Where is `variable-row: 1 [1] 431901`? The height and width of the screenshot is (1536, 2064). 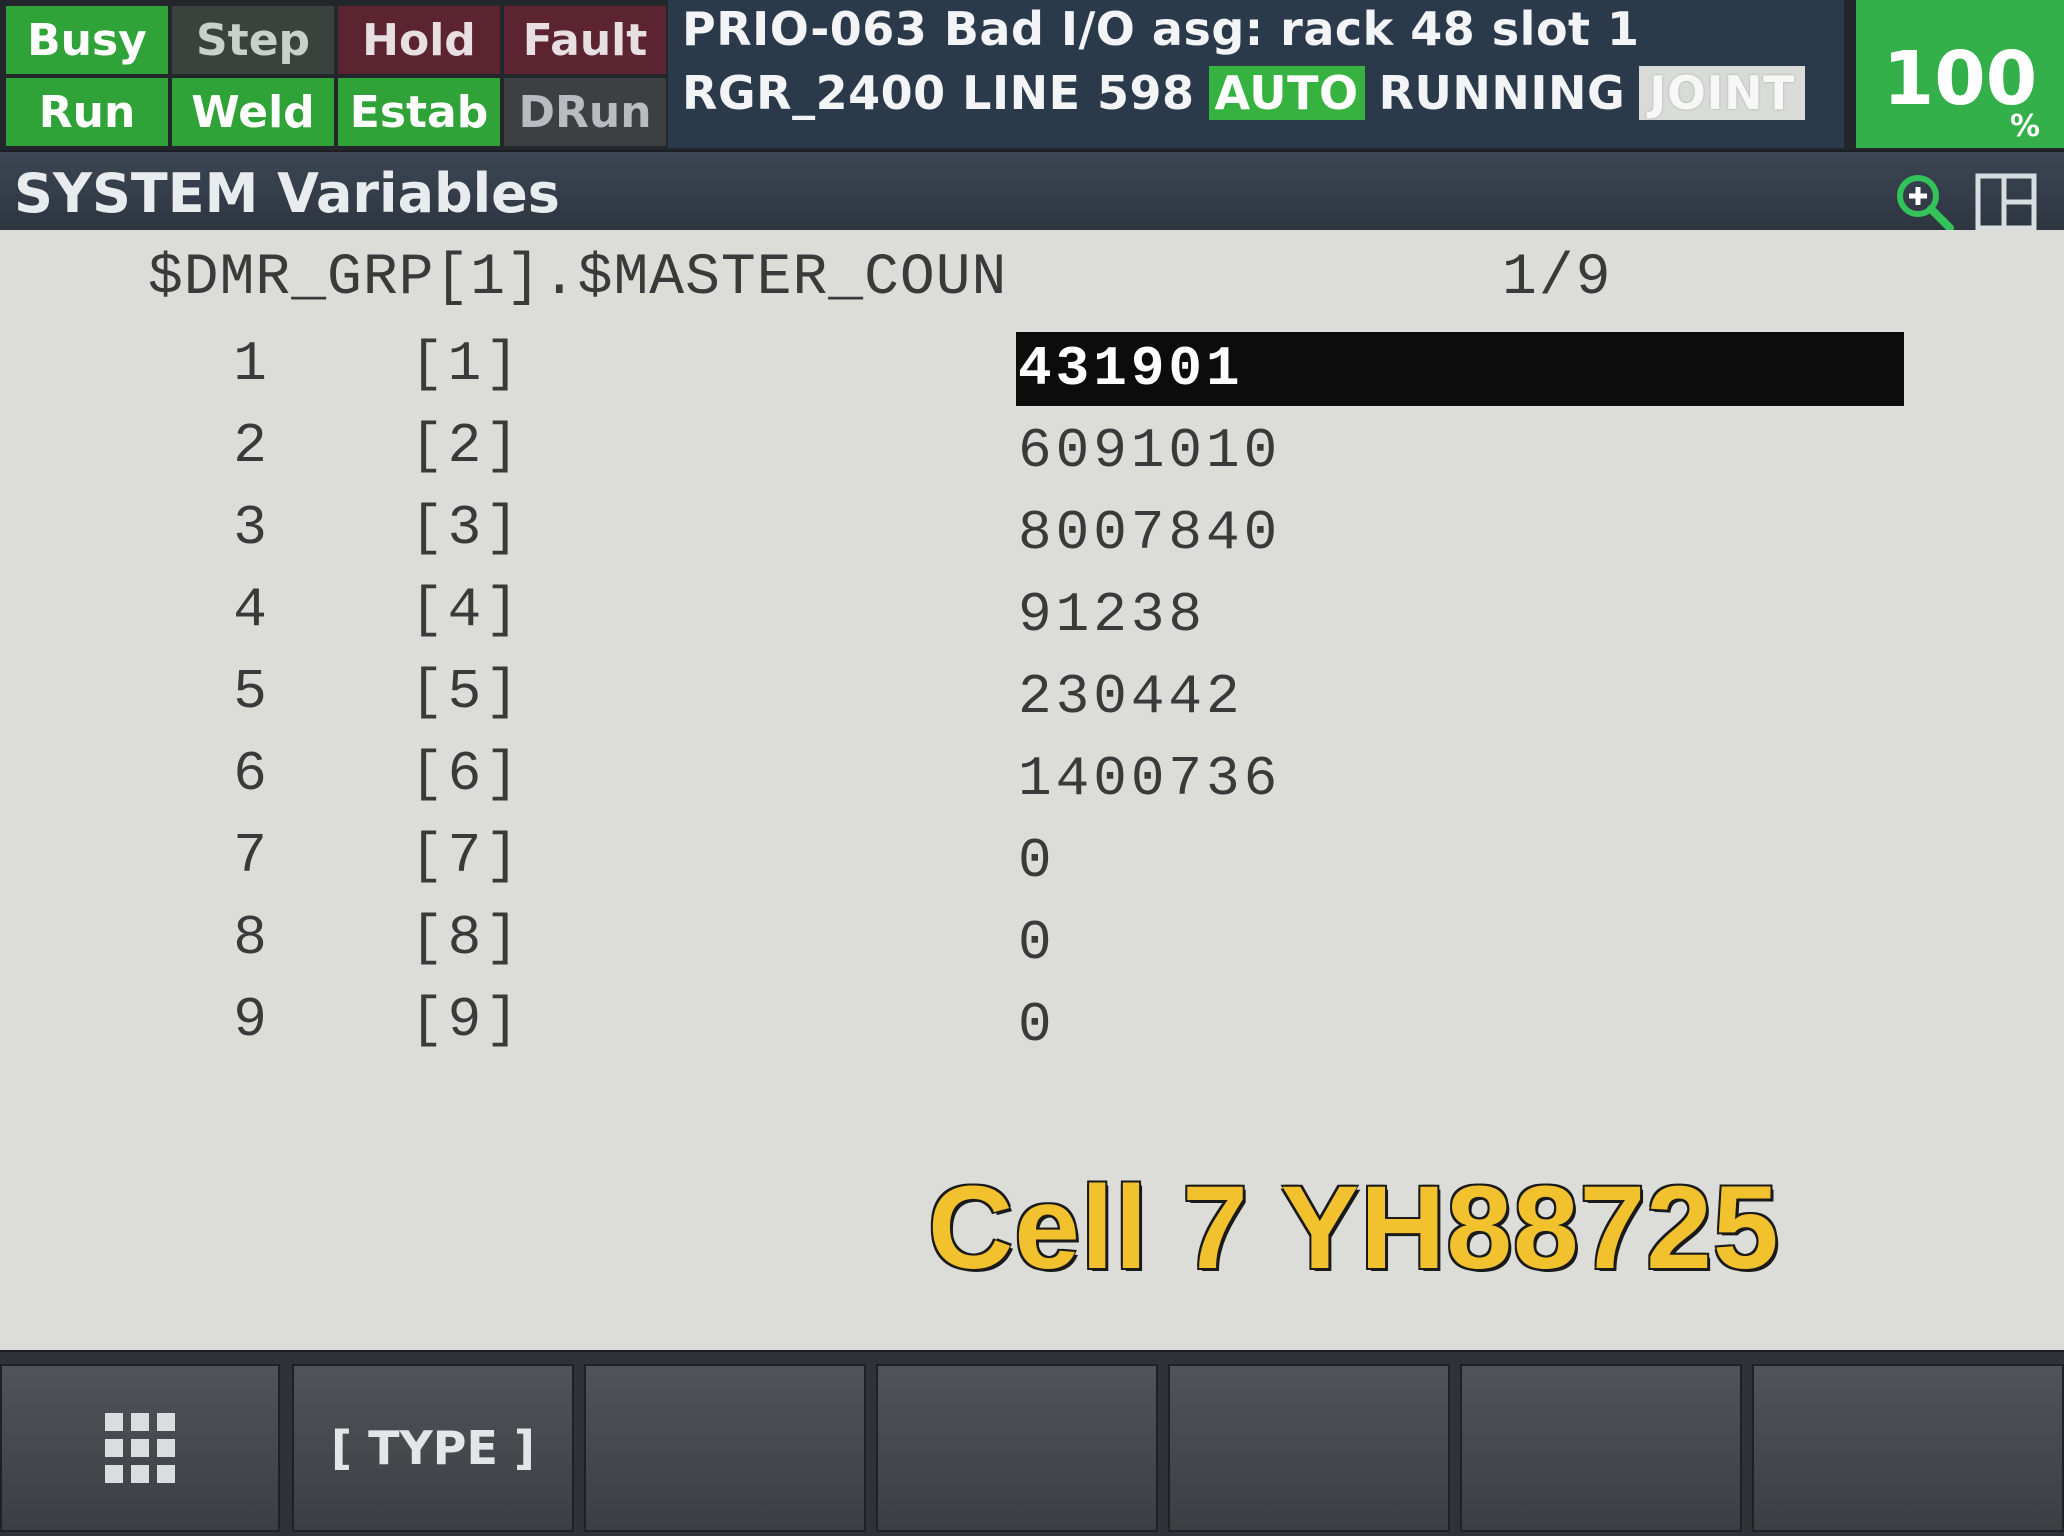
variable-row: 1 [1] 431901 is located at coordinates (1032, 373).